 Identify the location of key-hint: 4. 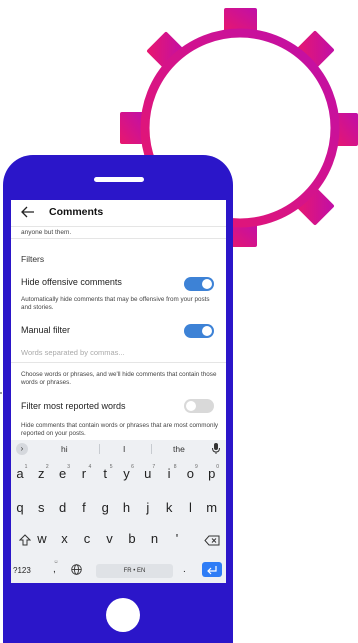
(90, 467).